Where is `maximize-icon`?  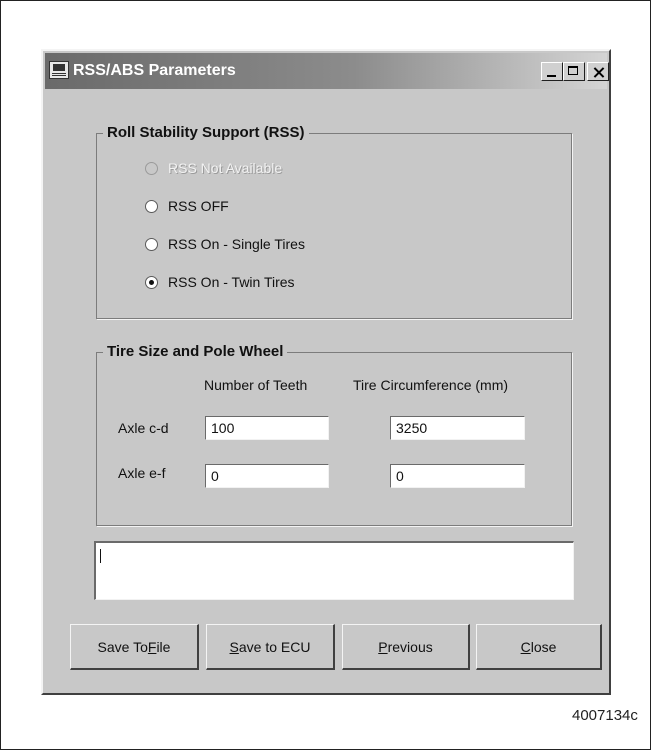 maximize-icon is located at coordinates (574, 71).